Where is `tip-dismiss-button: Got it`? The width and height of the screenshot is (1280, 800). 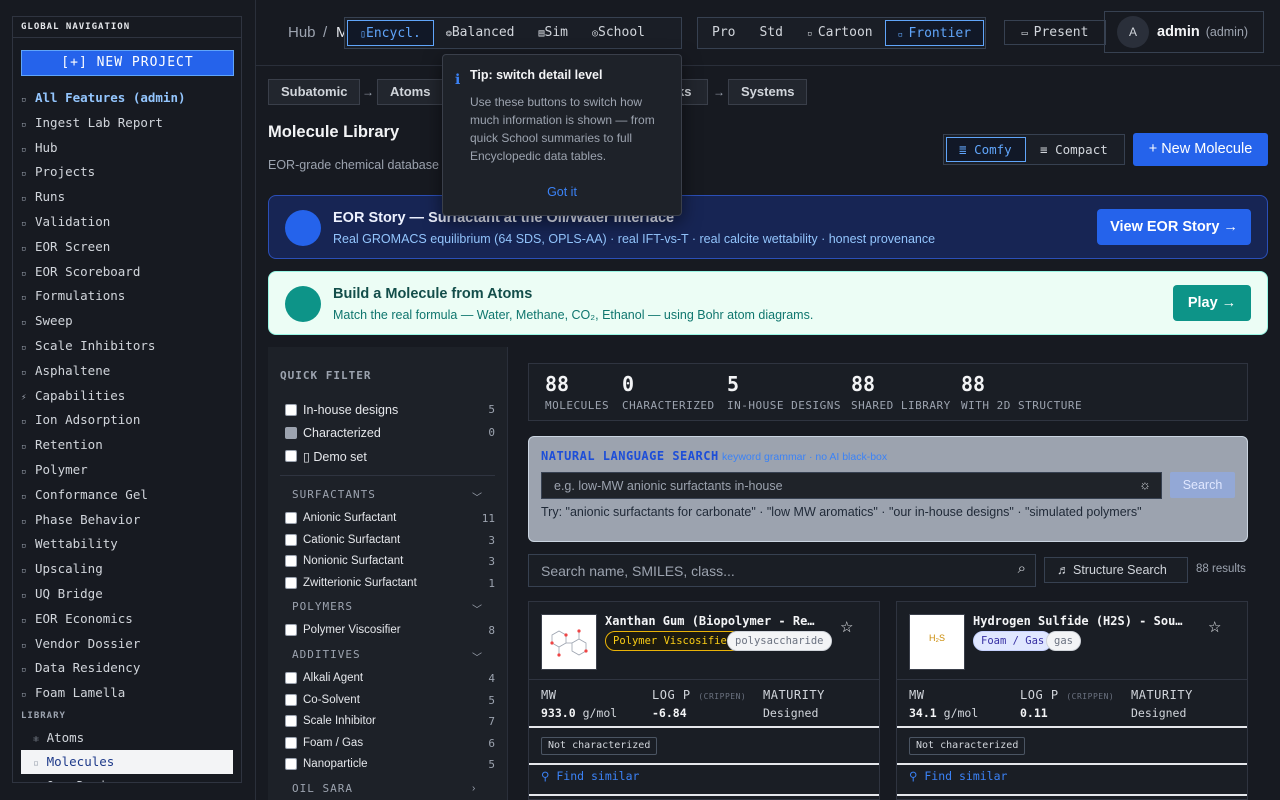
tip-dismiss-button: Got it is located at coordinates (562, 192).